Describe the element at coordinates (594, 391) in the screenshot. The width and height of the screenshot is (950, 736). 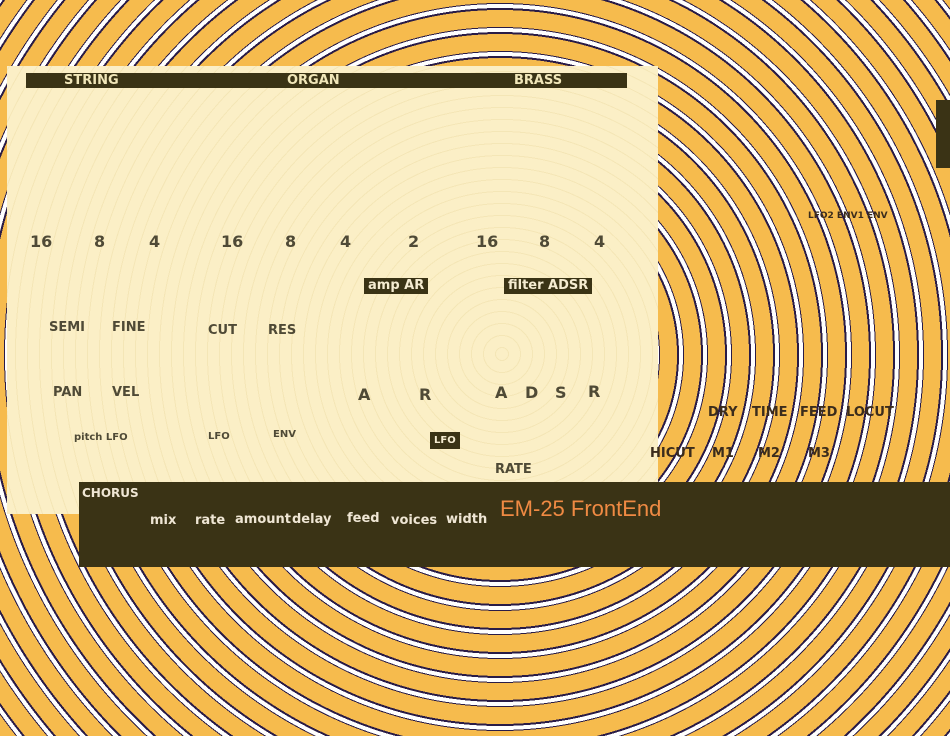
I see `filter-release-knob: R` at that location.